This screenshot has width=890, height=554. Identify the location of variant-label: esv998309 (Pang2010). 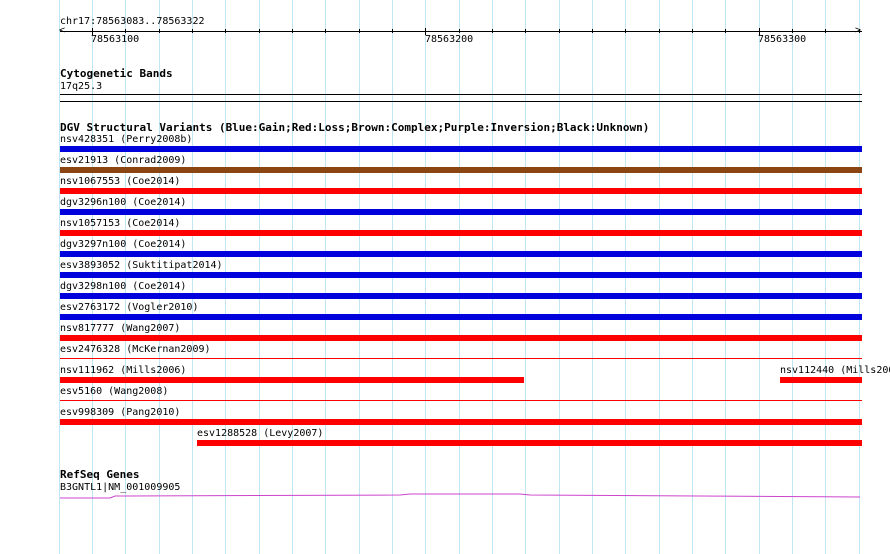
(120, 412).